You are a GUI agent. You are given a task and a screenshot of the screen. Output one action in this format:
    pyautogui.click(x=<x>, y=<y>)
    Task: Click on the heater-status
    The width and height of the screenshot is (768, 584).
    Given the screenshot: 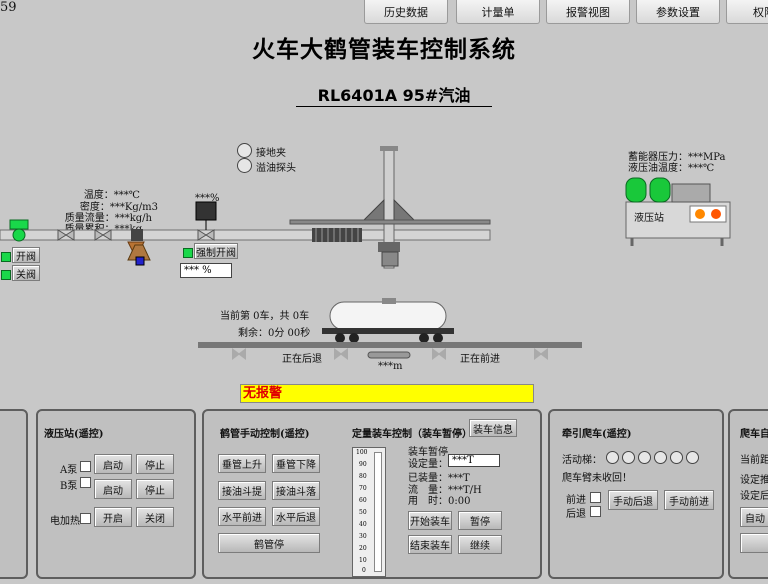 What is the action you would take?
    pyautogui.click(x=85, y=518)
    